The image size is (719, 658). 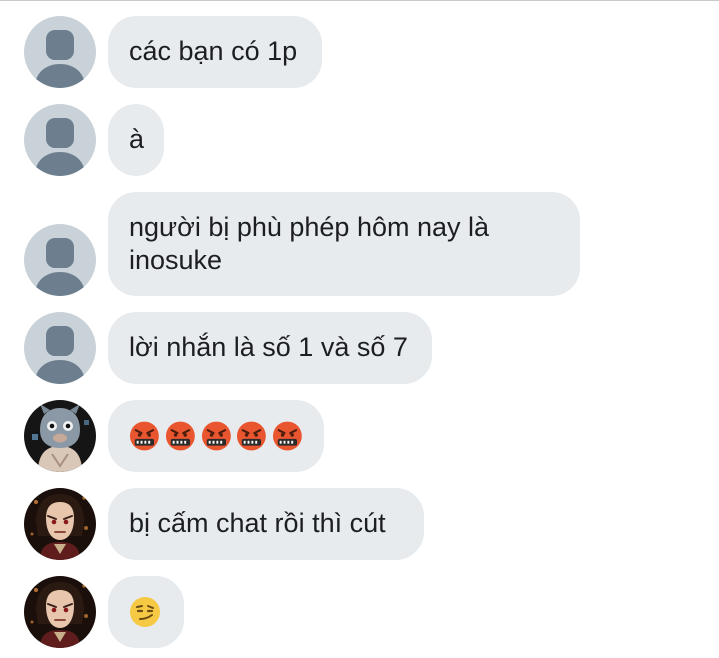 I want to click on message-bubble: người bị phù phép hôm nay là inosuke, so click(x=344, y=244).